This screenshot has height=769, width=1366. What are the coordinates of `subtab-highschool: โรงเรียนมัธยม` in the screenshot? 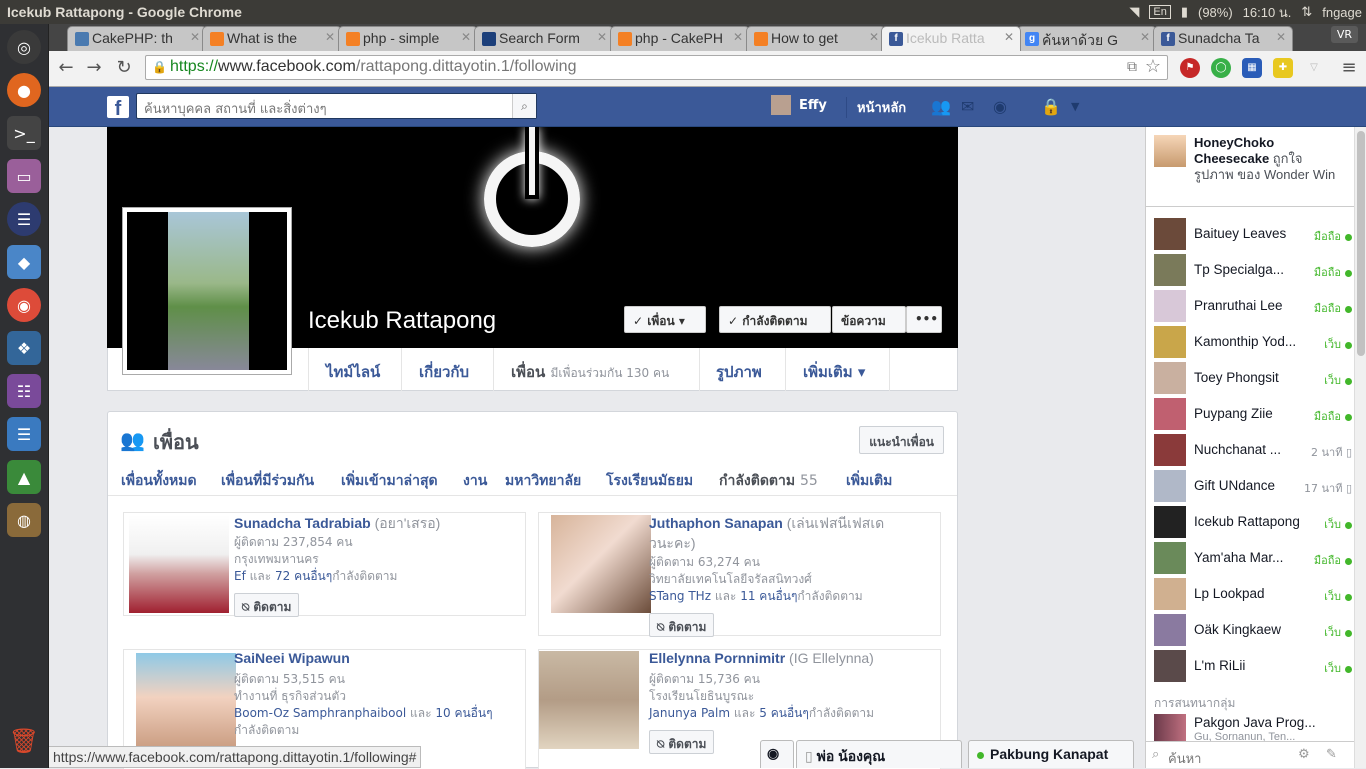 It's located at (649, 481).